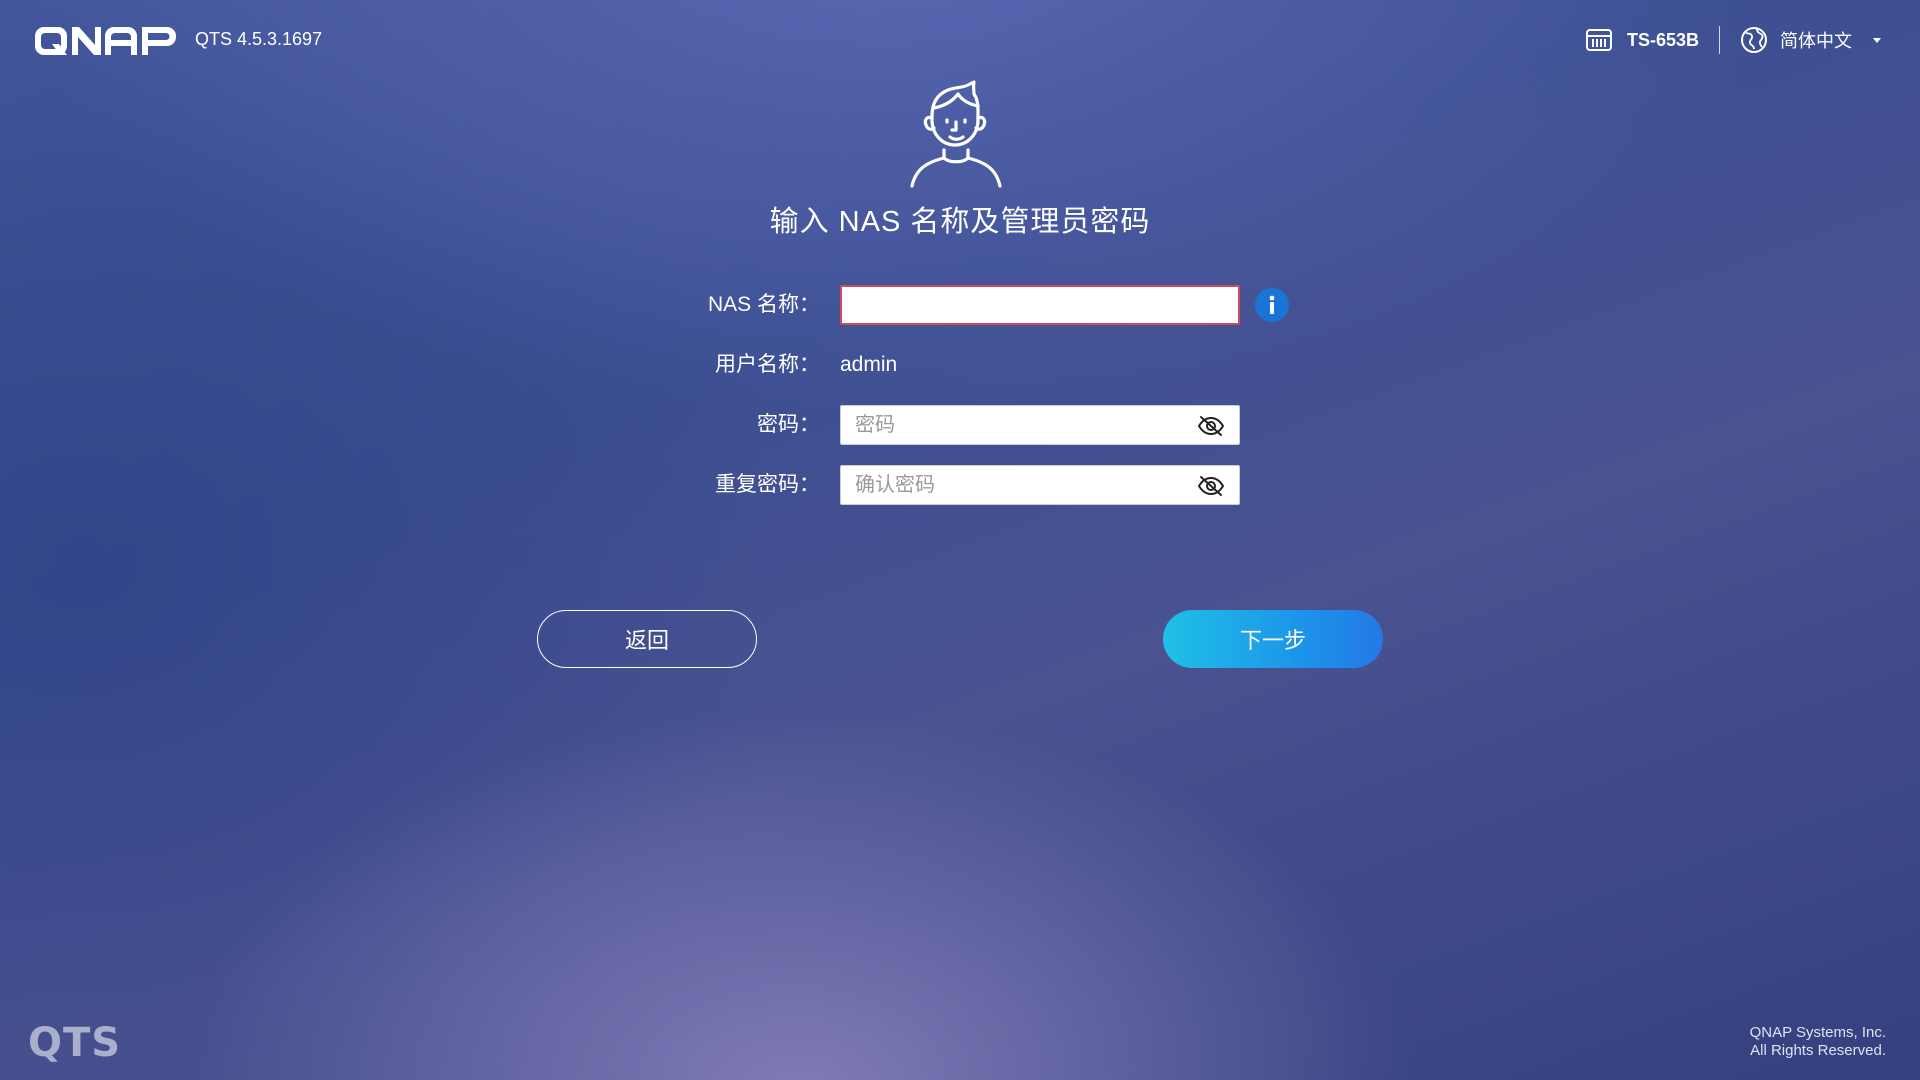  What do you see at coordinates (869, 364) in the screenshot?
I see `username-value: admin` at bounding box center [869, 364].